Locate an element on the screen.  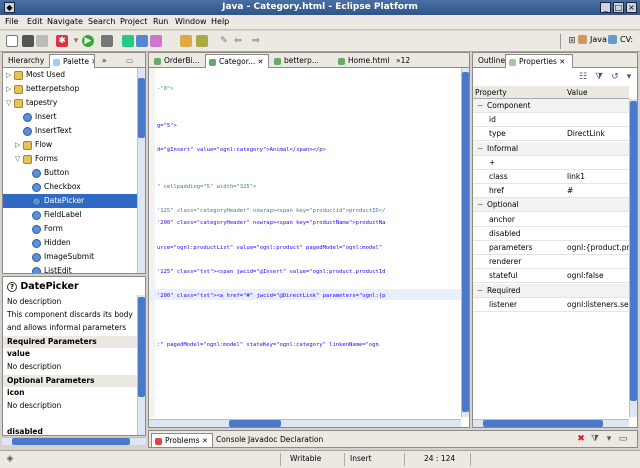
property-row: class link1 is located at coordinates (551, 177).